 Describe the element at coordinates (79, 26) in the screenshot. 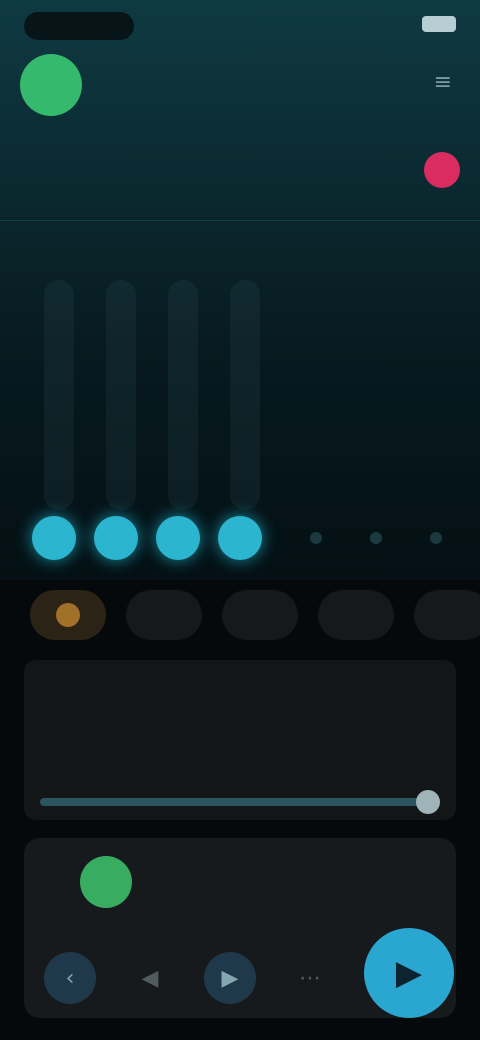

I see `status-pill` at that location.